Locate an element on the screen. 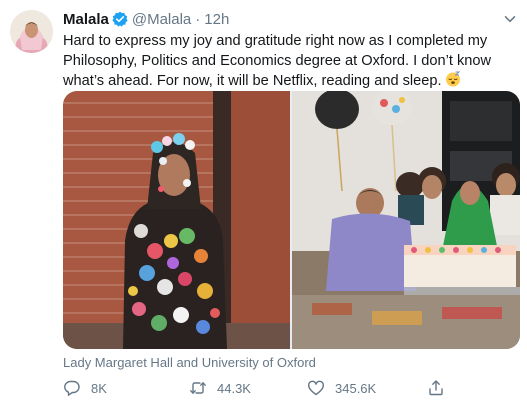  share-button is located at coordinates (441, 388).